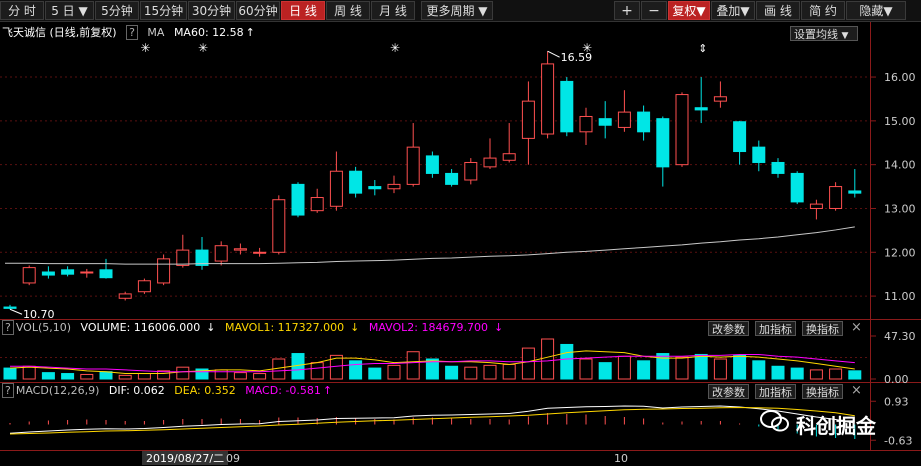 Image resolution: width=921 pixels, height=466 pixels. I want to click on watermark-text: 科创掘金, so click(836, 426).